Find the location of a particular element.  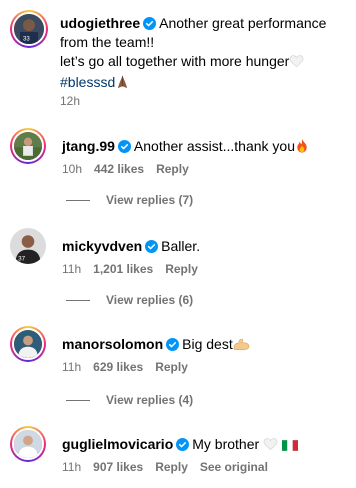

avatar-image: 33 is located at coordinates (29, 29).